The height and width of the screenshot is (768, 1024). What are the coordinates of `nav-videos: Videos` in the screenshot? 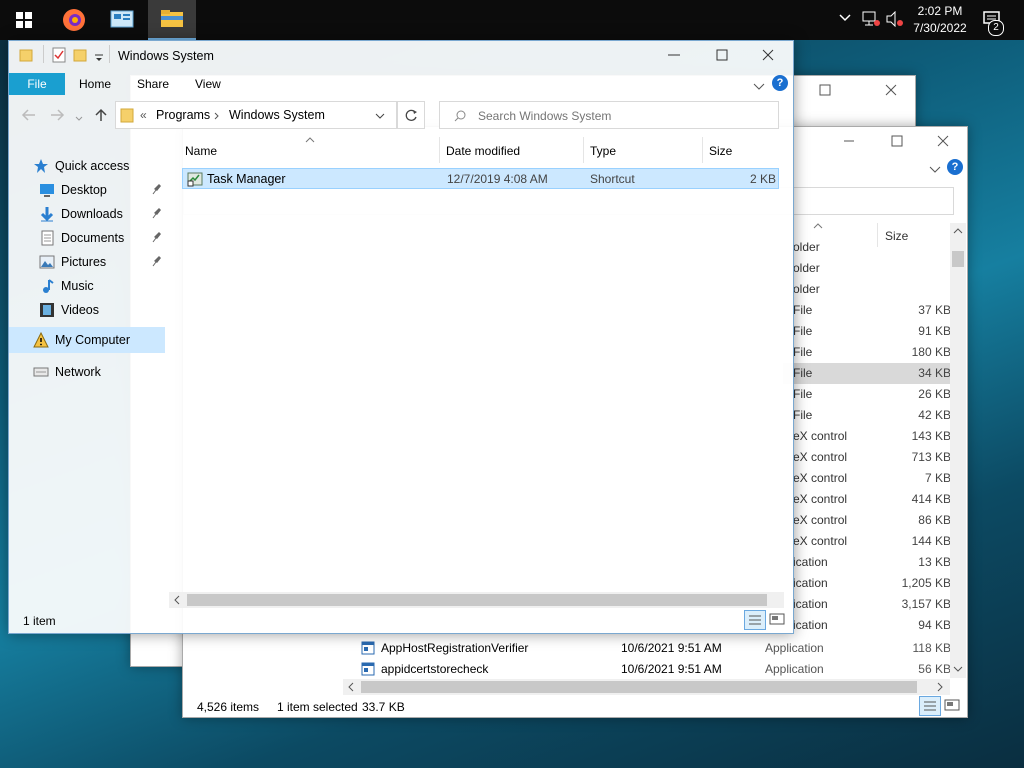 It's located at (69, 310).